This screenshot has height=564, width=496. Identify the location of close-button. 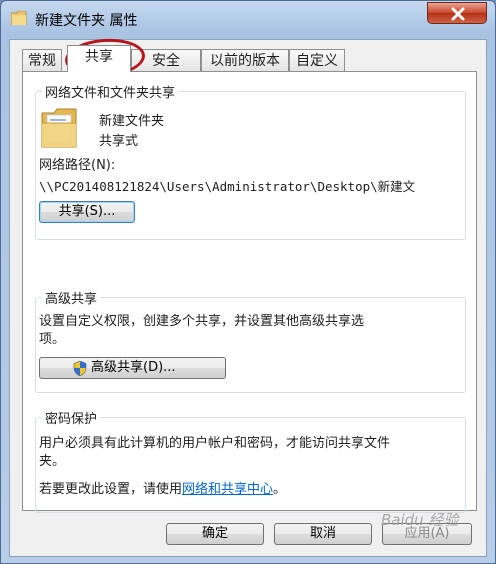
(457, 13).